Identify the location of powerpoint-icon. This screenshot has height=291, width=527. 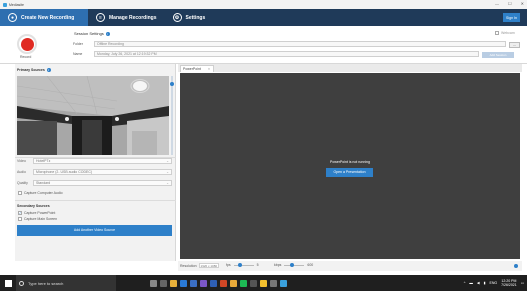
(223, 283).